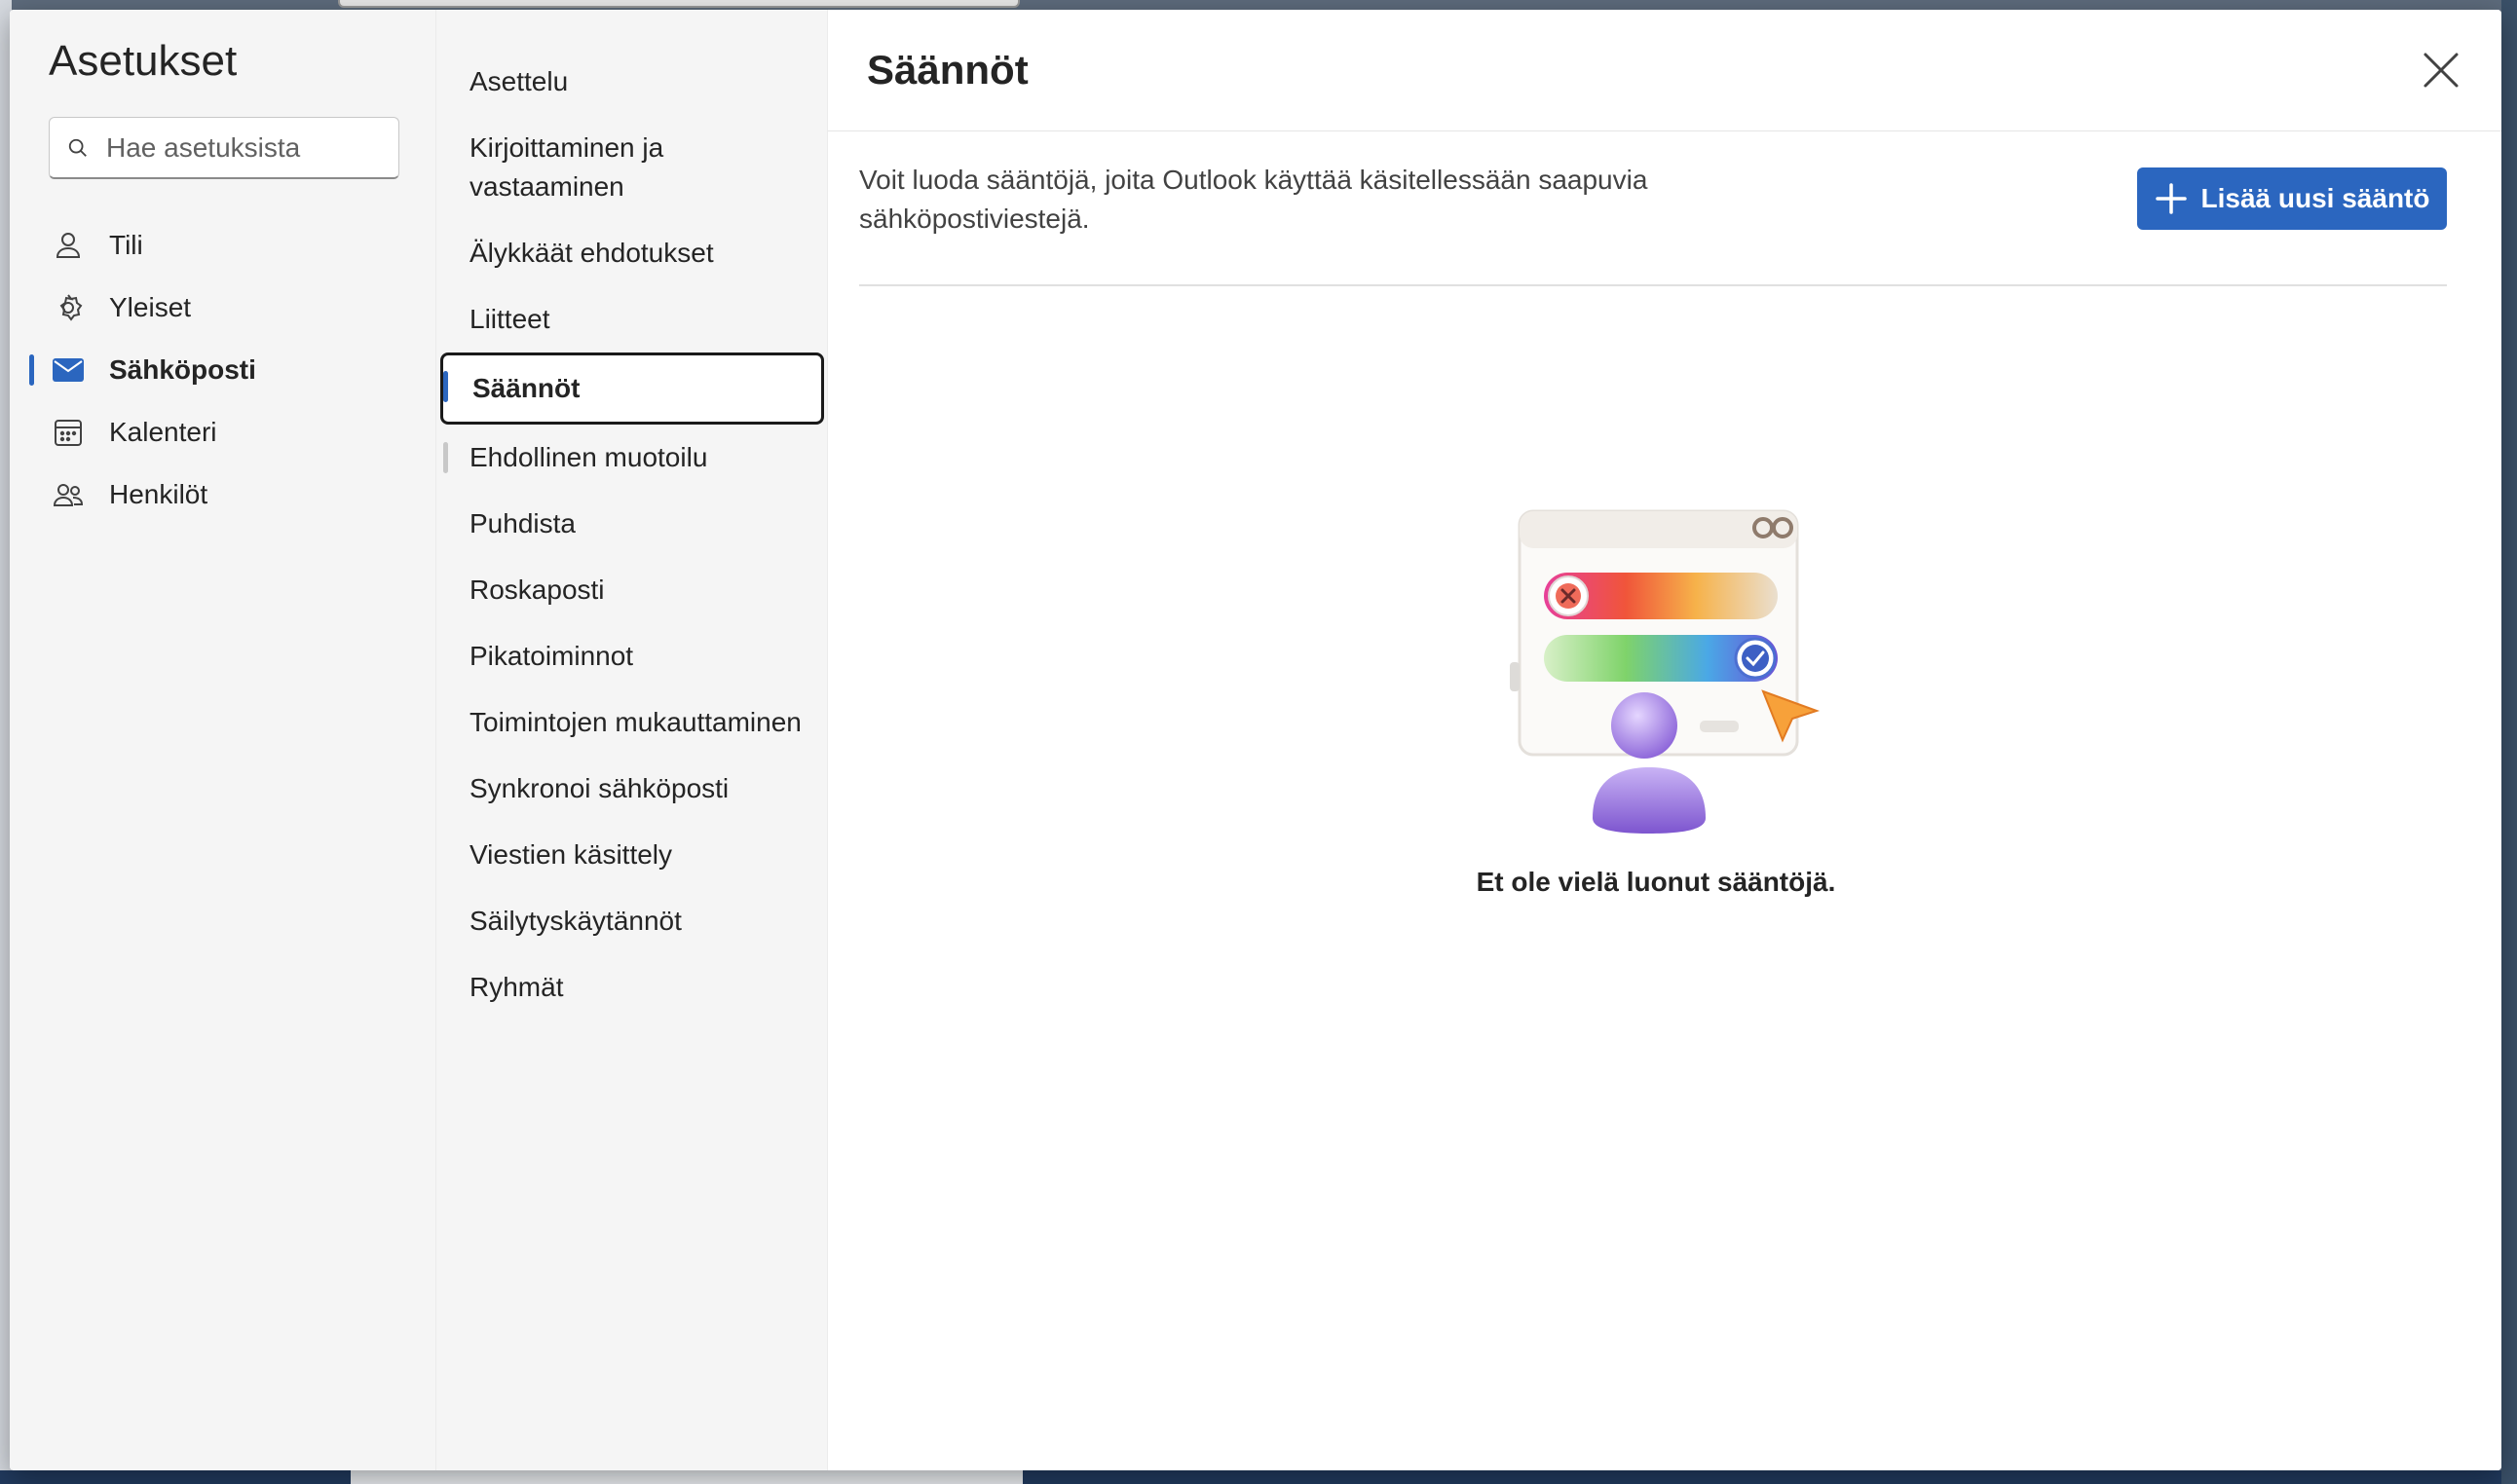  Describe the element at coordinates (632, 388) in the screenshot. I see `subnav-item-rules: Säännöt` at that location.